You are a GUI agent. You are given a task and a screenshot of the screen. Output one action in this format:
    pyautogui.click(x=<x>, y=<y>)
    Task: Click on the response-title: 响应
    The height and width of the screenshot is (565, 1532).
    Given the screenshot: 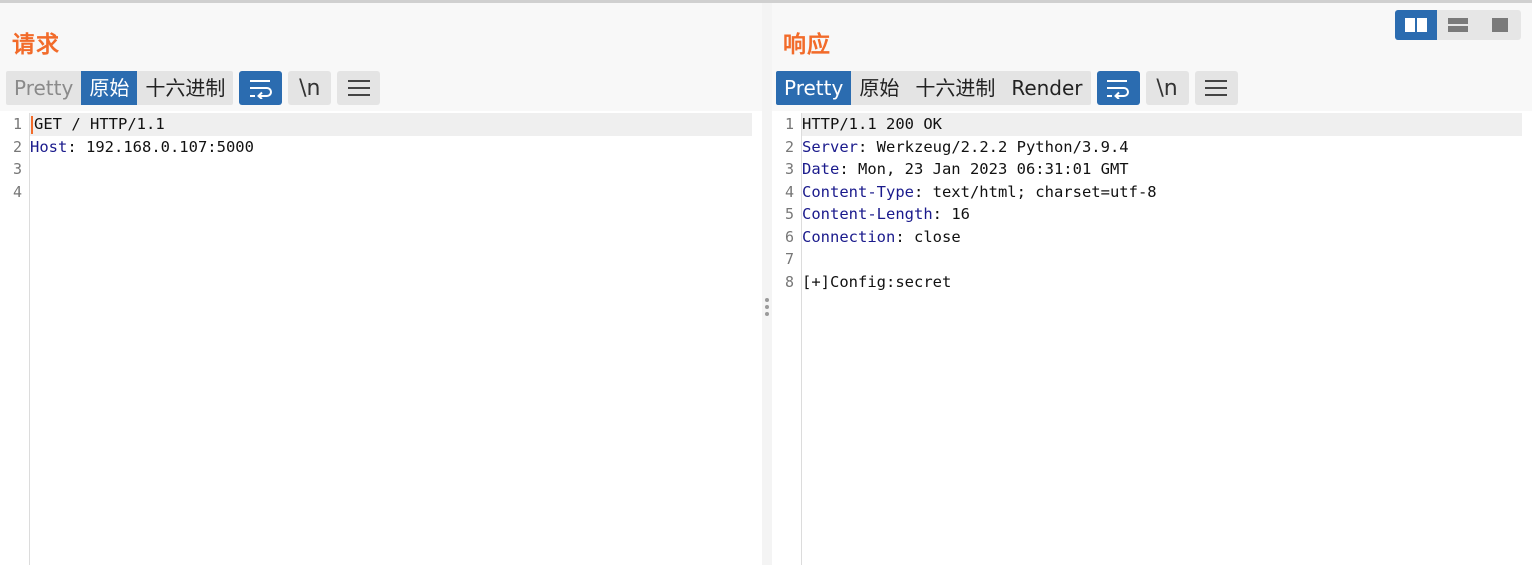 What is the action you would take?
    pyautogui.click(x=807, y=45)
    